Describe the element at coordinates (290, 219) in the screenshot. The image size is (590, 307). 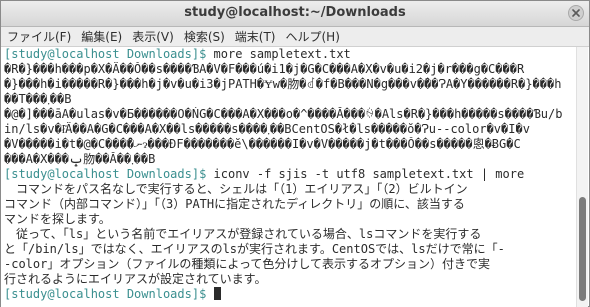
I see `terminal-line: マンドを探します。` at that location.